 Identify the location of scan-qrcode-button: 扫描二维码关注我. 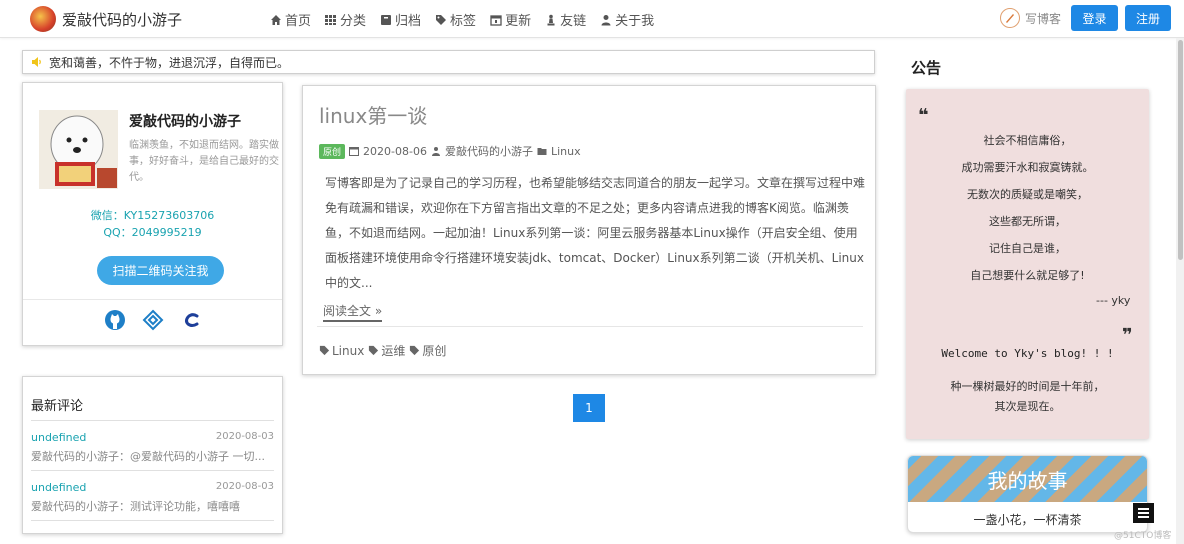
(160, 270).